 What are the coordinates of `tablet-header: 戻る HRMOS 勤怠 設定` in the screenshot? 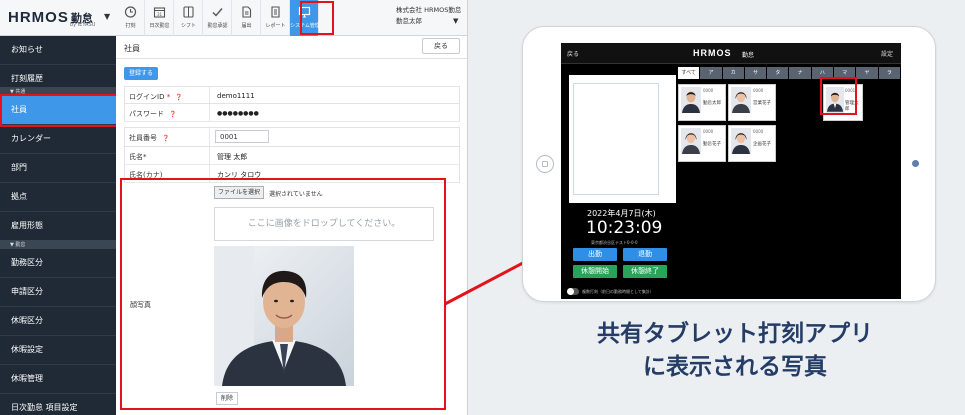 It's located at (731, 53).